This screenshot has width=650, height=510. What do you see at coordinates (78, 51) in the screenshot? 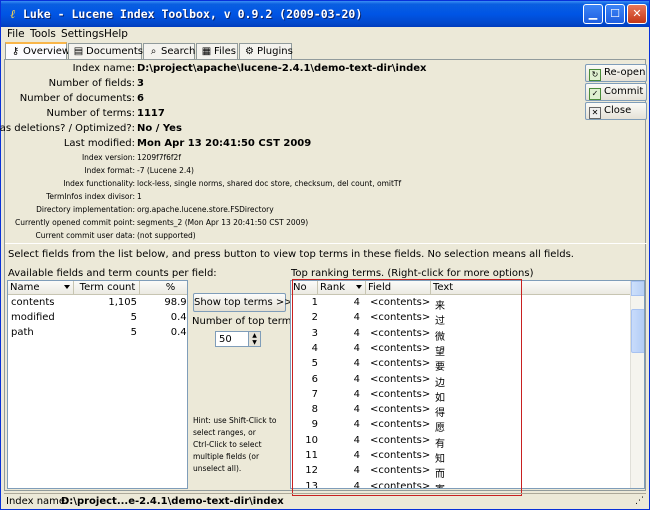
I see `documents-icon: ▤` at bounding box center [78, 51].